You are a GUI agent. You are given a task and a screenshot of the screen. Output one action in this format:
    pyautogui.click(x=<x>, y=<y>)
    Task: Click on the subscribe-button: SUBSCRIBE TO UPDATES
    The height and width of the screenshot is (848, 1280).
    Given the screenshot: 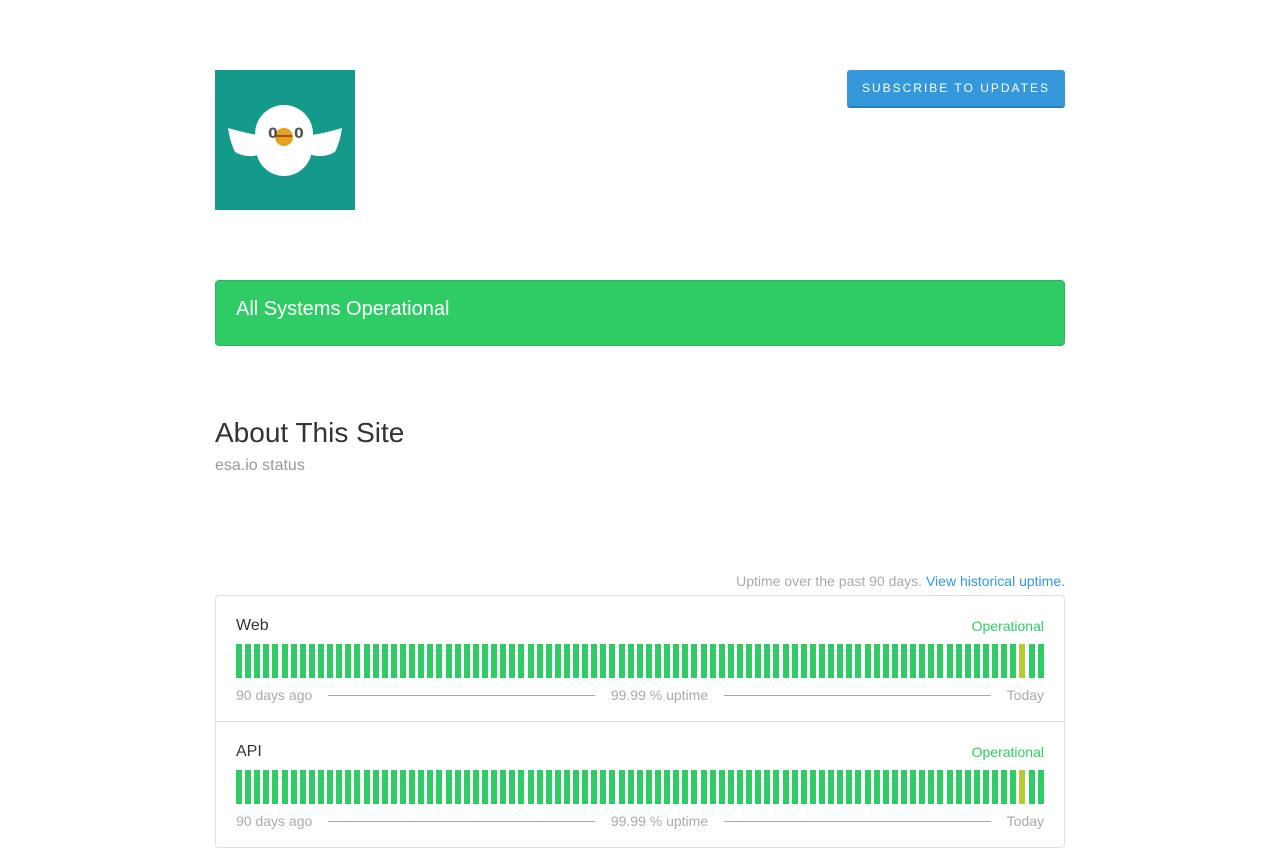 What is the action you would take?
    pyautogui.click(x=955, y=89)
    